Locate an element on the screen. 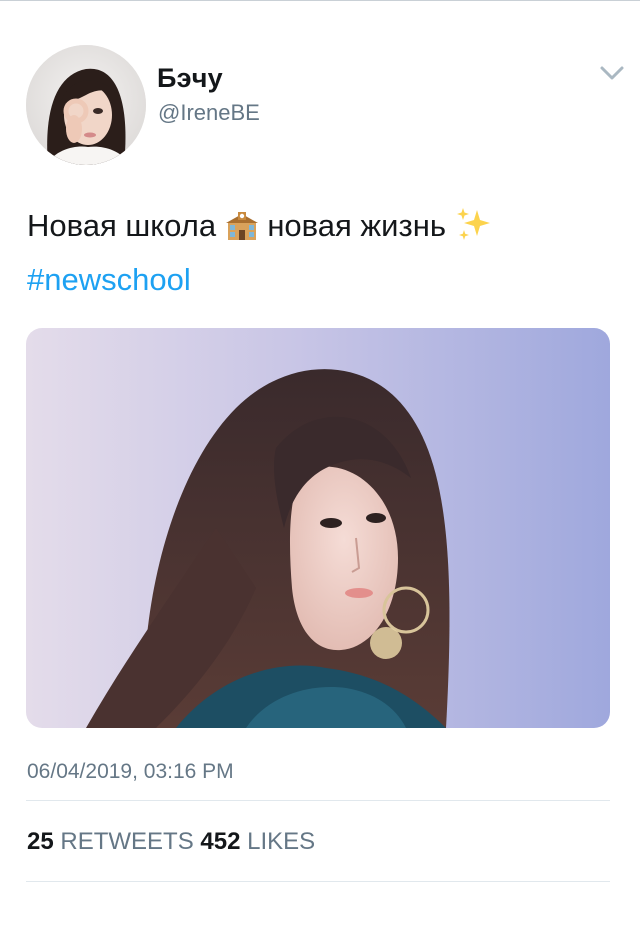 The width and height of the screenshot is (640, 952). retweets-count: 25 is located at coordinates (40, 841).